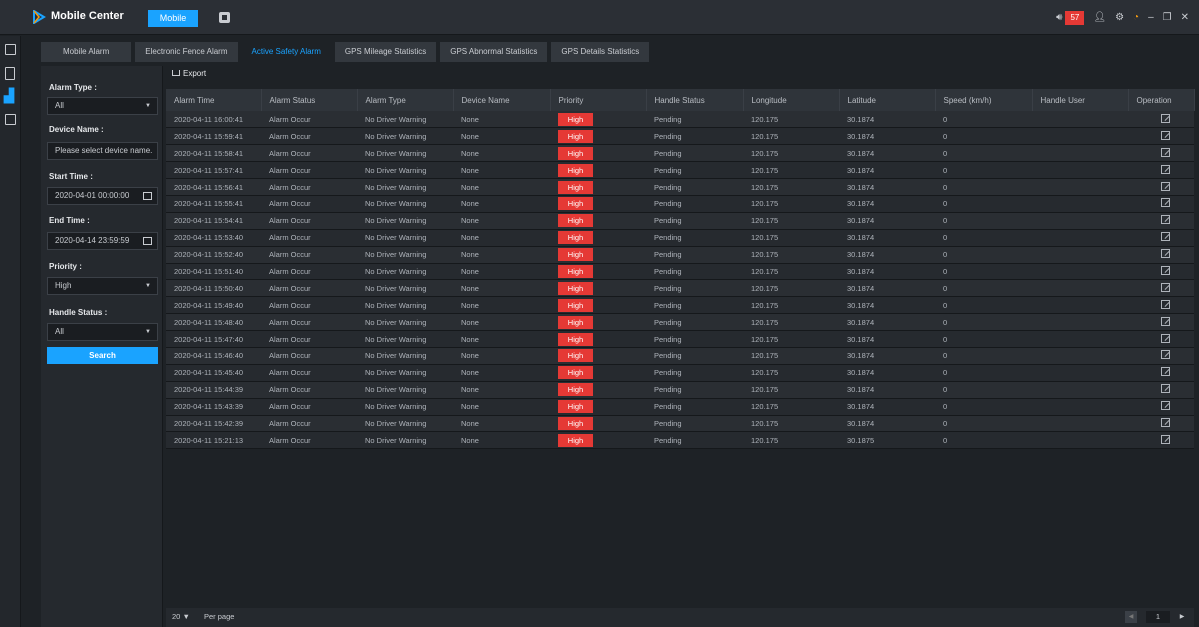 This screenshot has width=1199, height=627. Describe the element at coordinates (598, 100) in the screenshot. I see `column-header: Priority` at that location.